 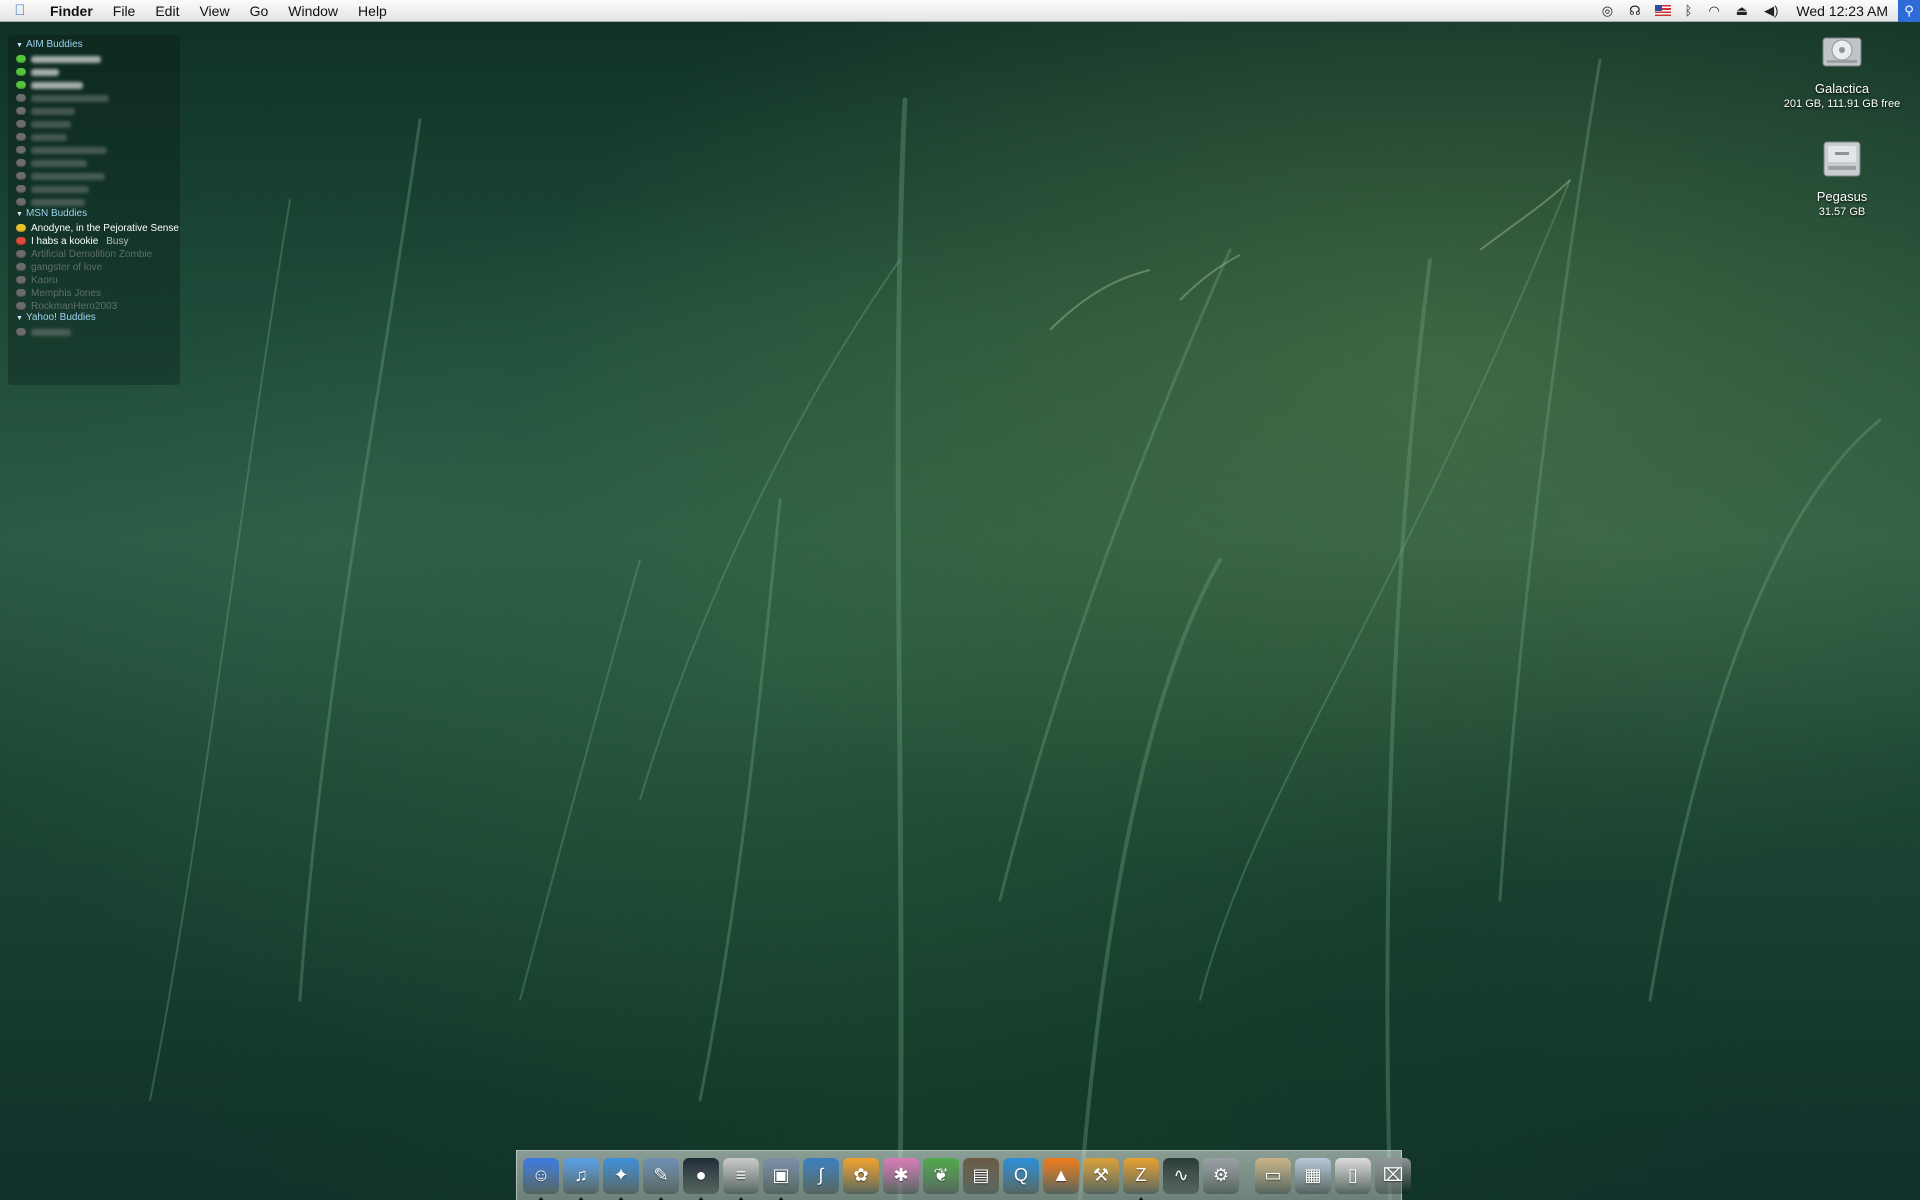 What do you see at coordinates (97, 228) in the screenshot?
I see `msn-buddy: Anodyne, in the Pejorative Sense` at bounding box center [97, 228].